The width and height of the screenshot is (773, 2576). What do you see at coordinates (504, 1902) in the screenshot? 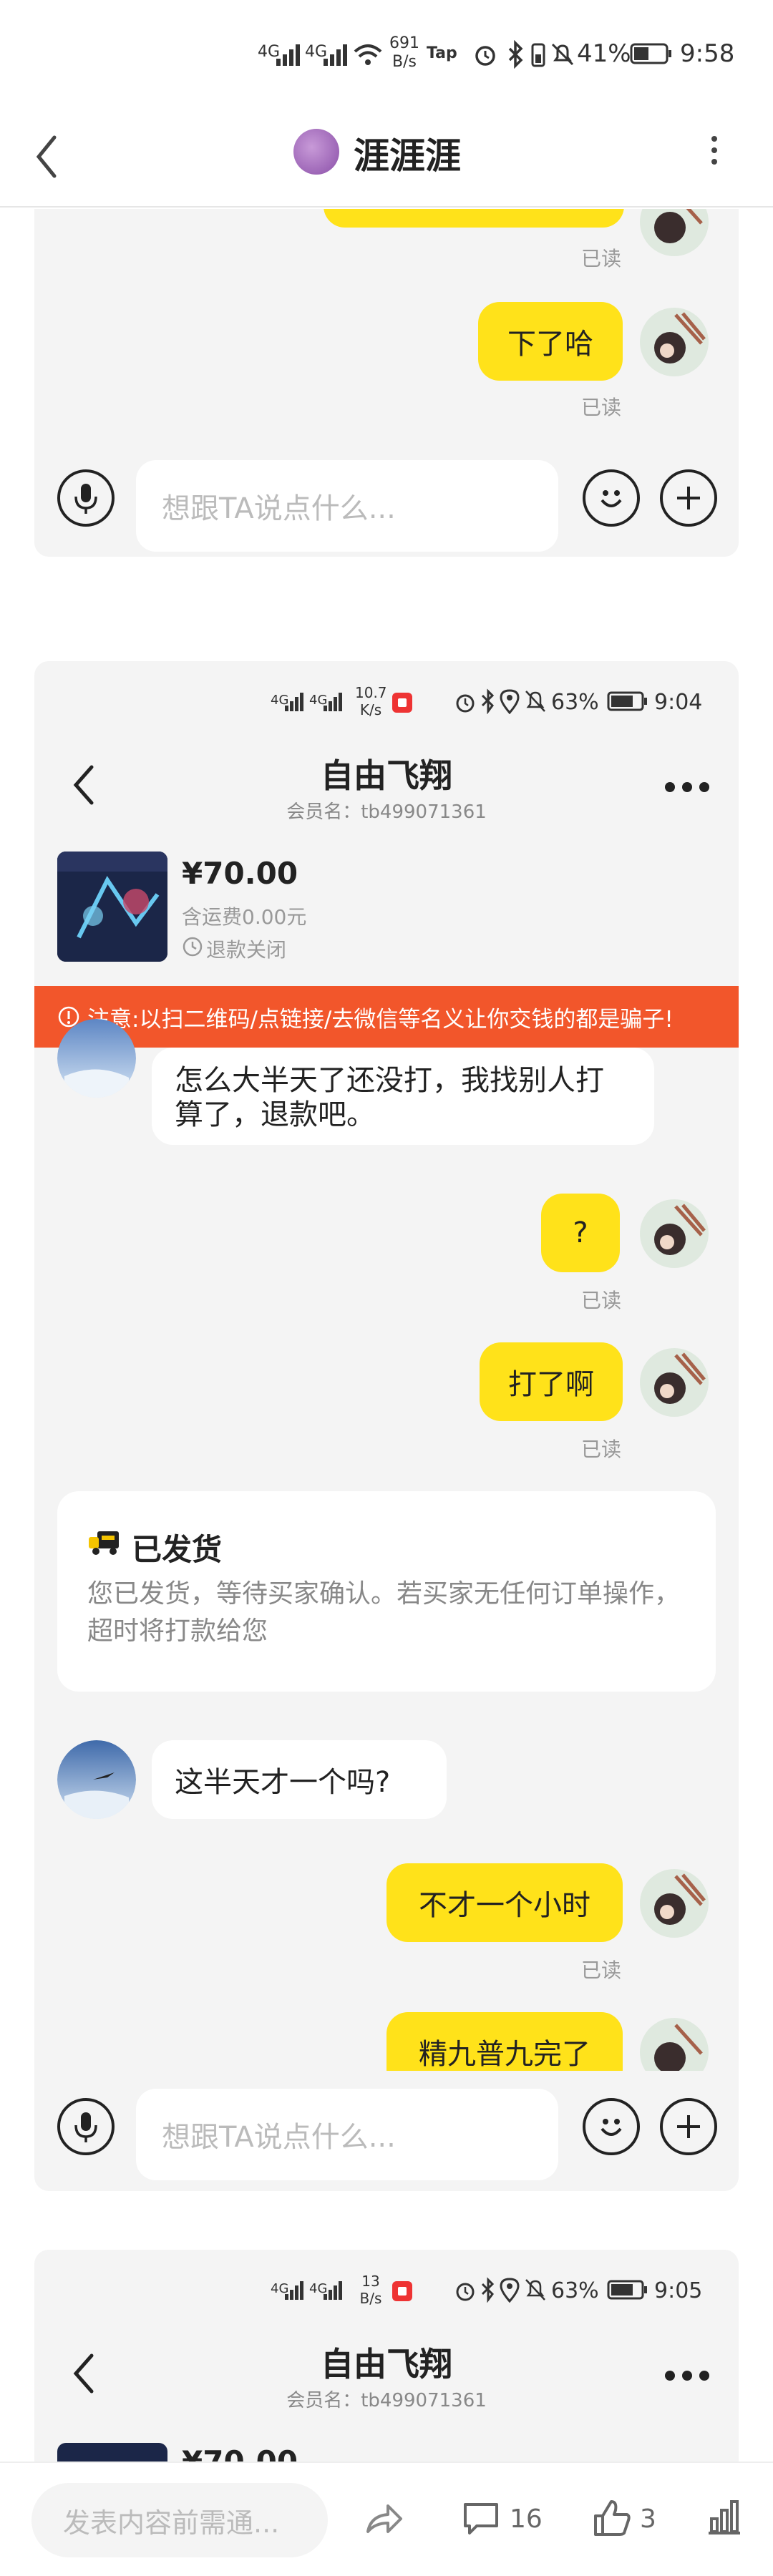
I see `chat-bubble-outgoing: 不才一个小时` at bounding box center [504, 1902].